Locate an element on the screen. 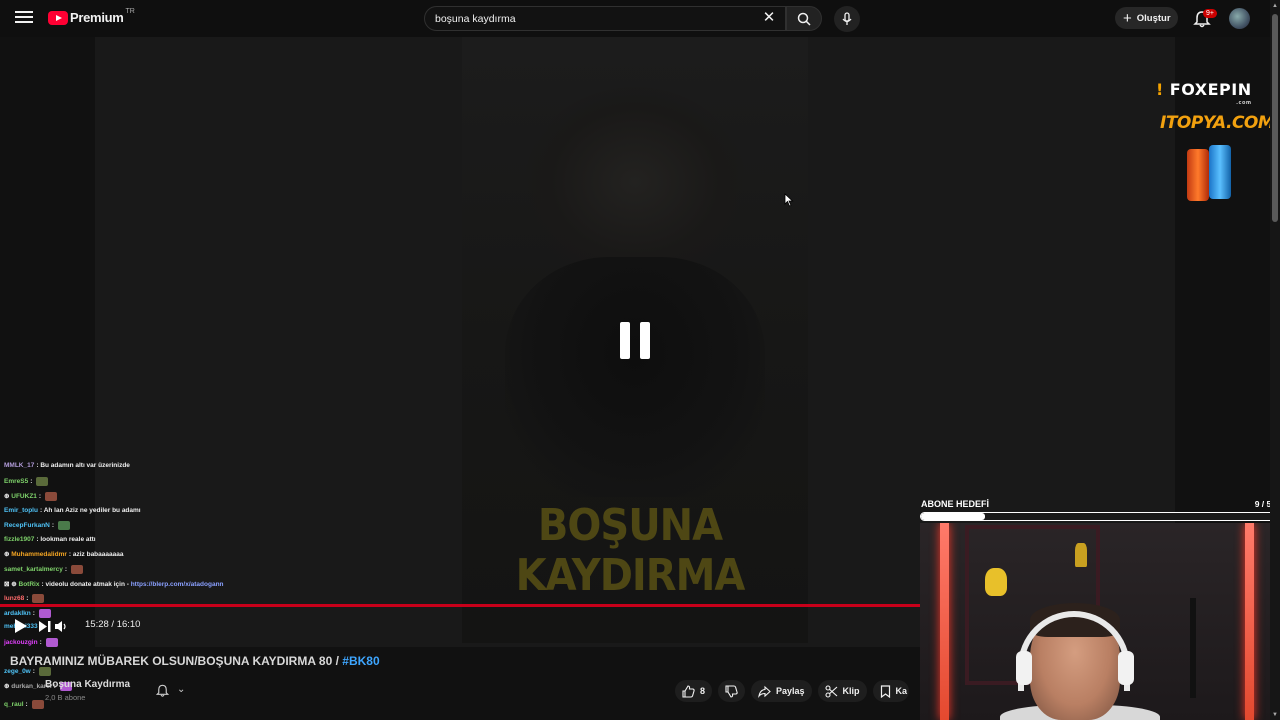 The width and height of the screenshot is (1280, 720). time-display: 15:28 / 16:10 is located at coordinates (113, 624).